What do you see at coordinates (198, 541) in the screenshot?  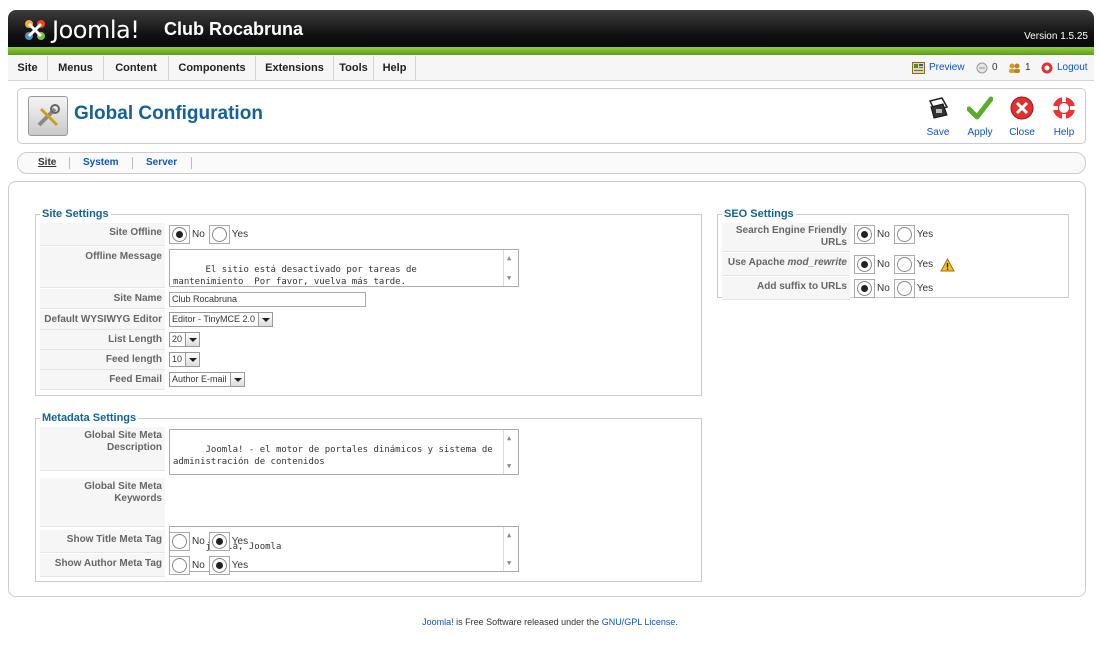 I see `show-title-no-label: No` at bounding box center [198, 541].